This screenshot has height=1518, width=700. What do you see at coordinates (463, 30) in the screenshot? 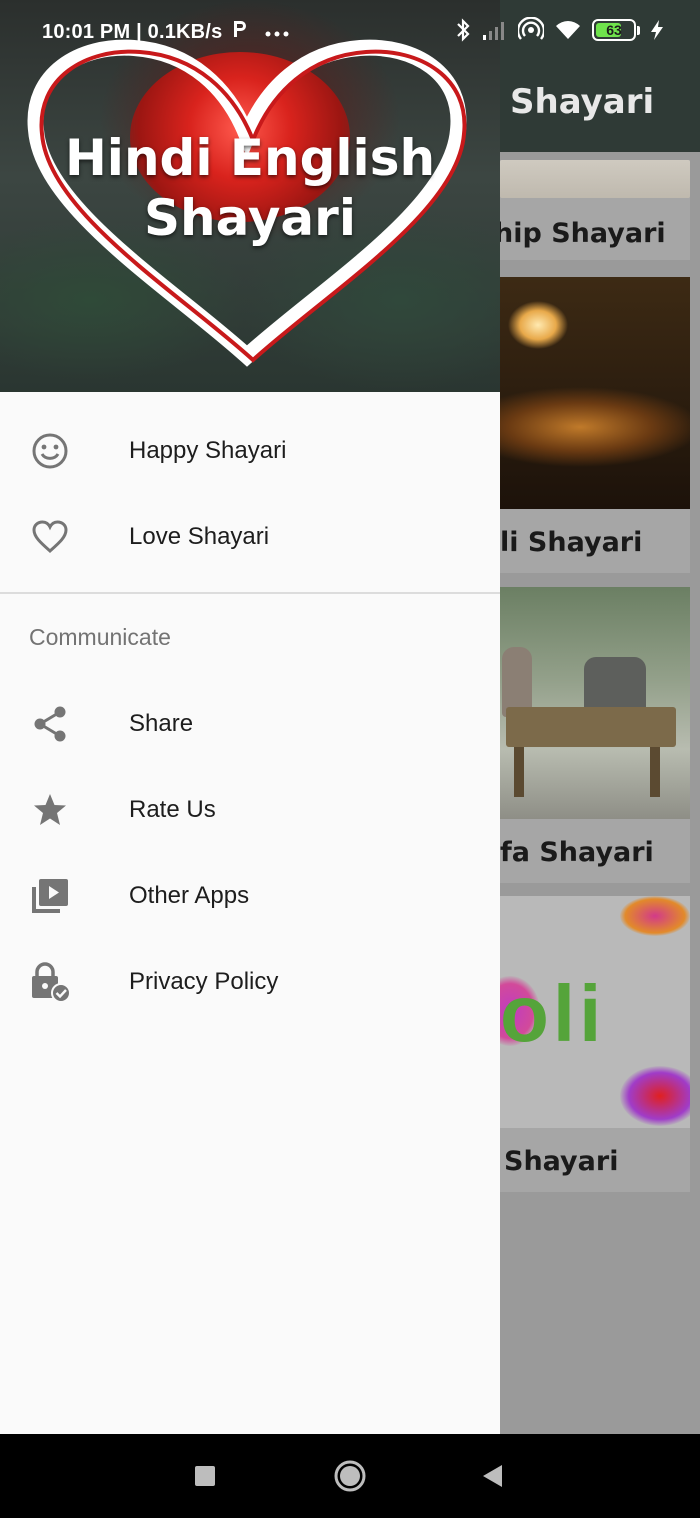
I see `bluetooth-icon` at bounding box center [463, 30].